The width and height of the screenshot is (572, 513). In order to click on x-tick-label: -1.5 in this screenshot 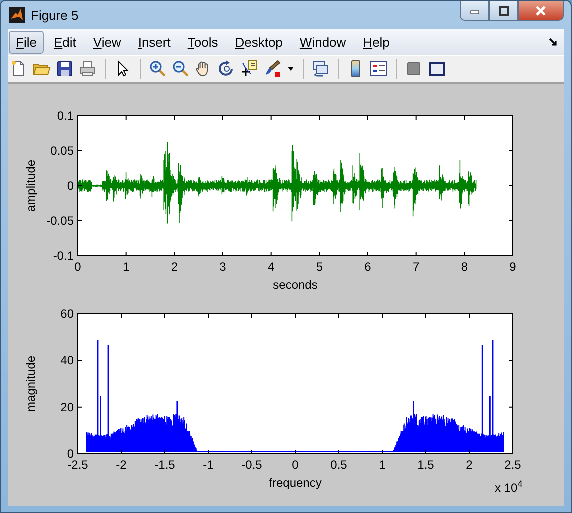, I will do `click(165, 465)`.